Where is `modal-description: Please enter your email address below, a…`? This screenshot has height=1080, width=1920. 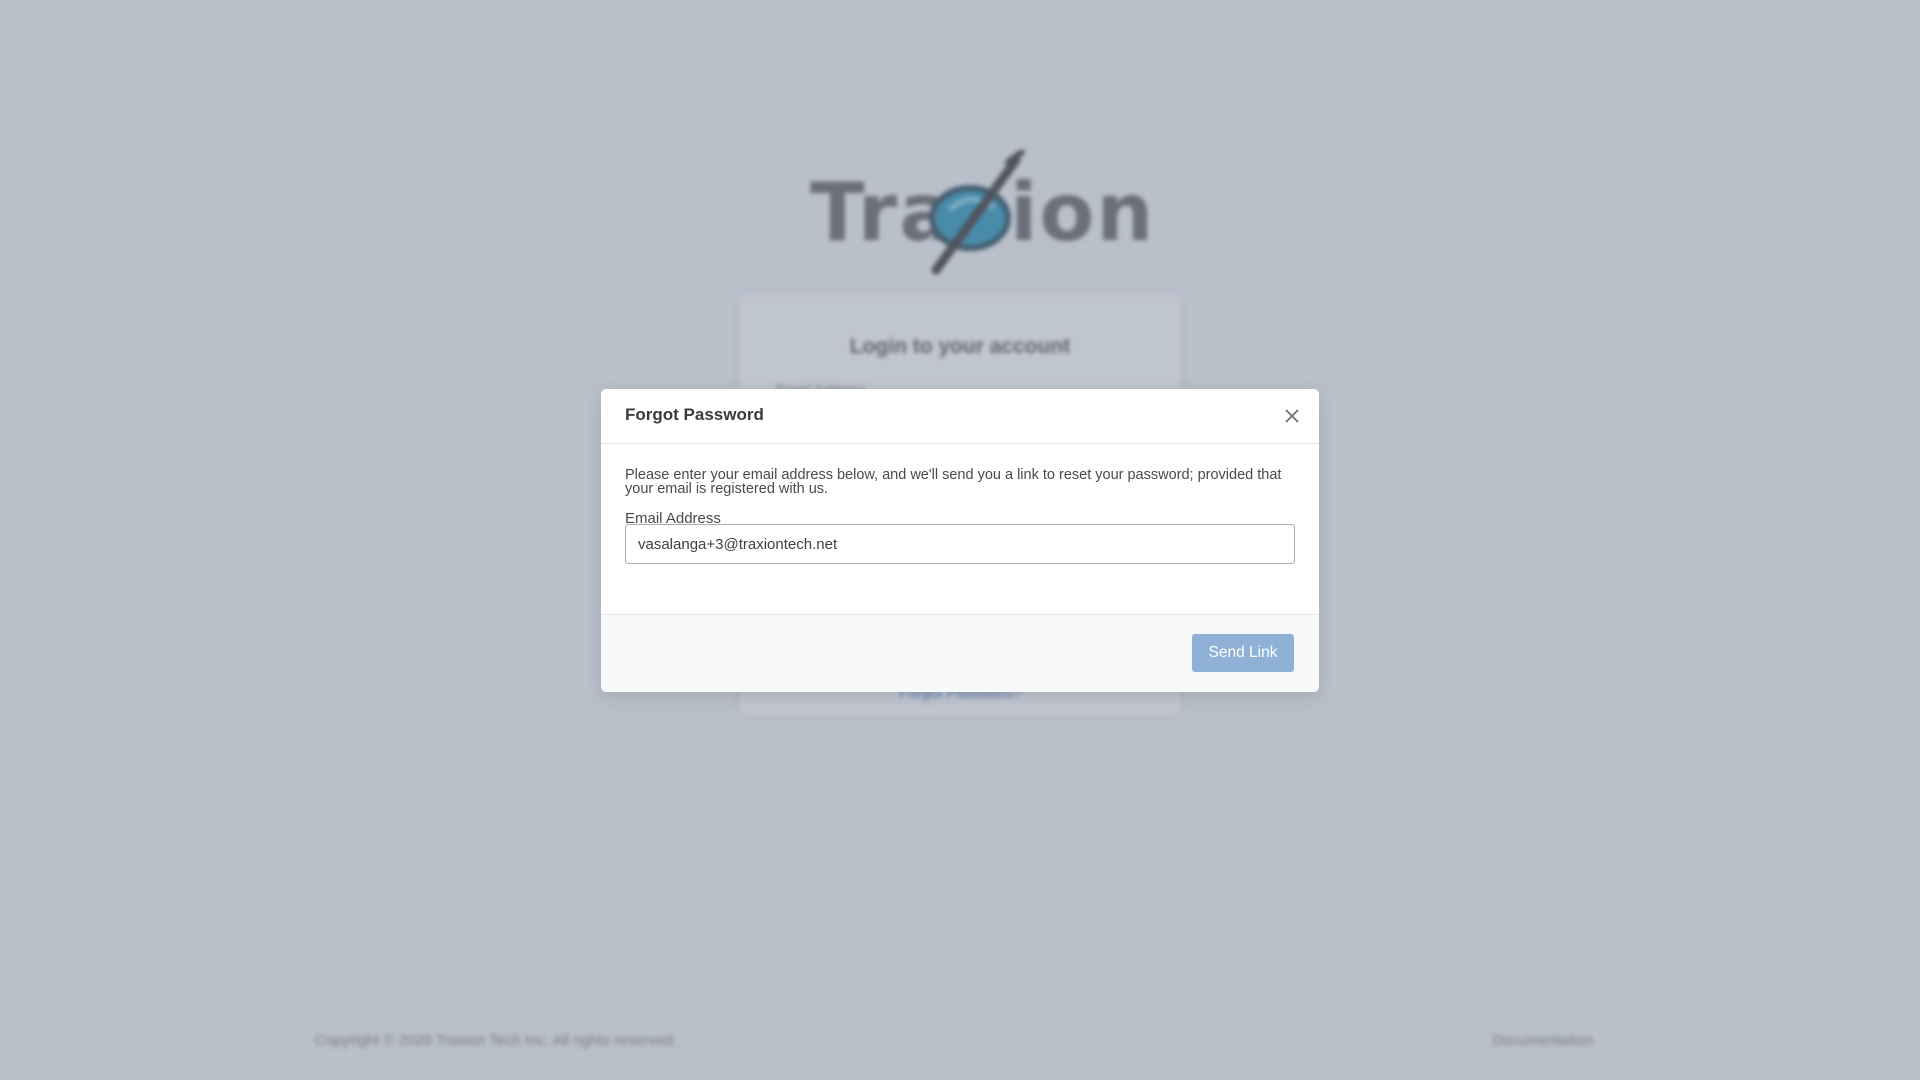 modal-description: Please enter your email address below, a… is located at coordinates (953, 482).